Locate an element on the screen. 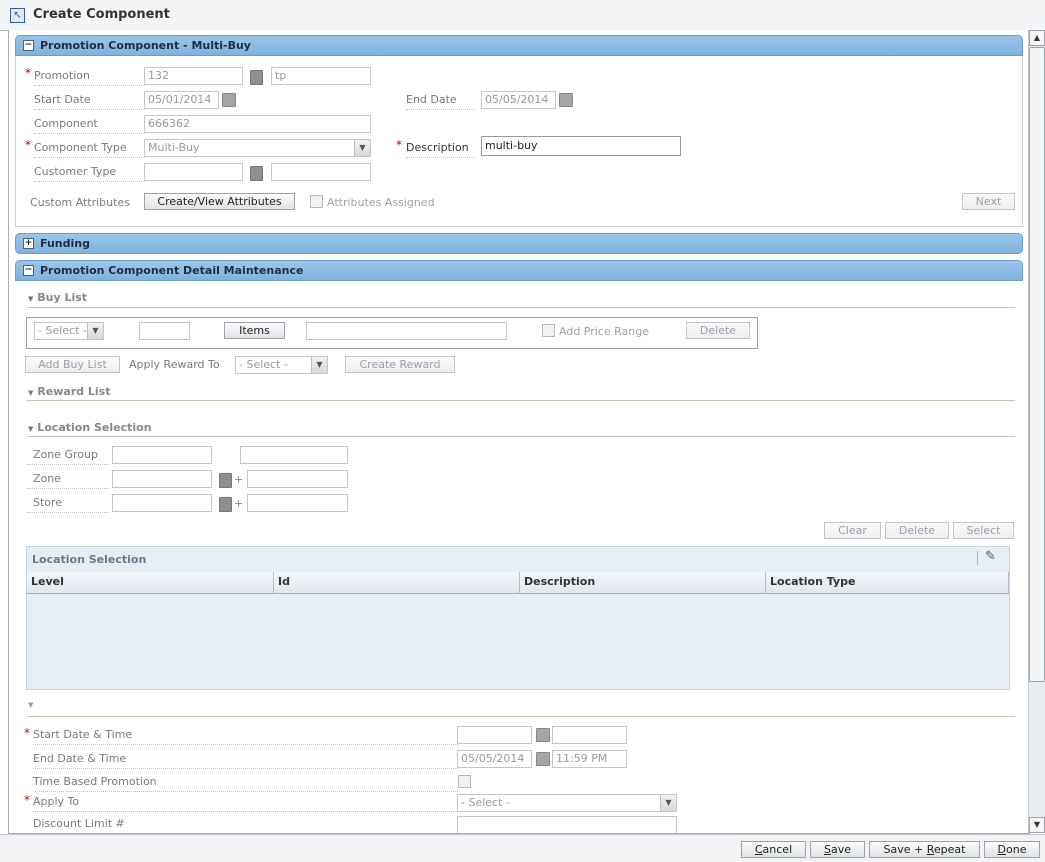  start-date-time-calendar-icon is located at coordinates (543, 735).